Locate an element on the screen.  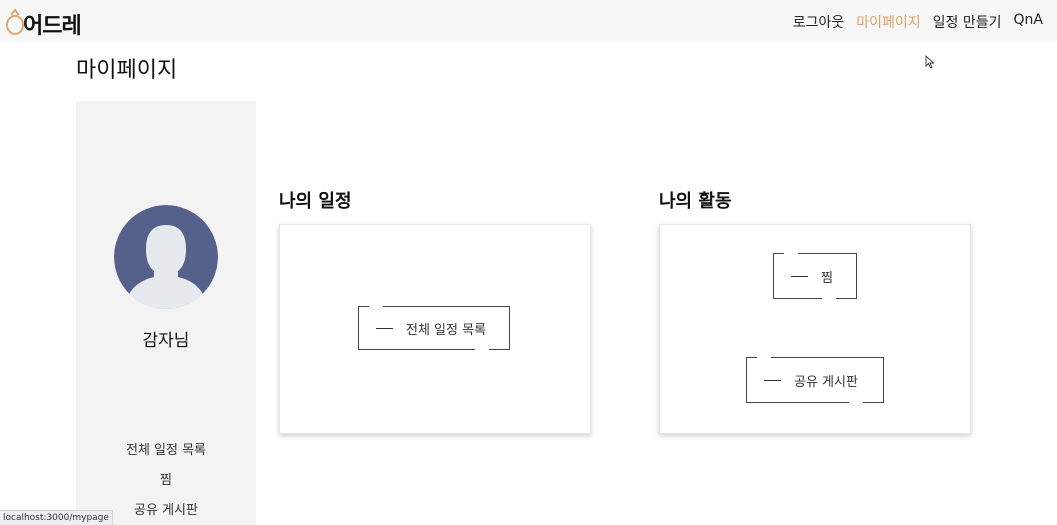
page-title: 마이페이지 is located at coordinates (127, 70).